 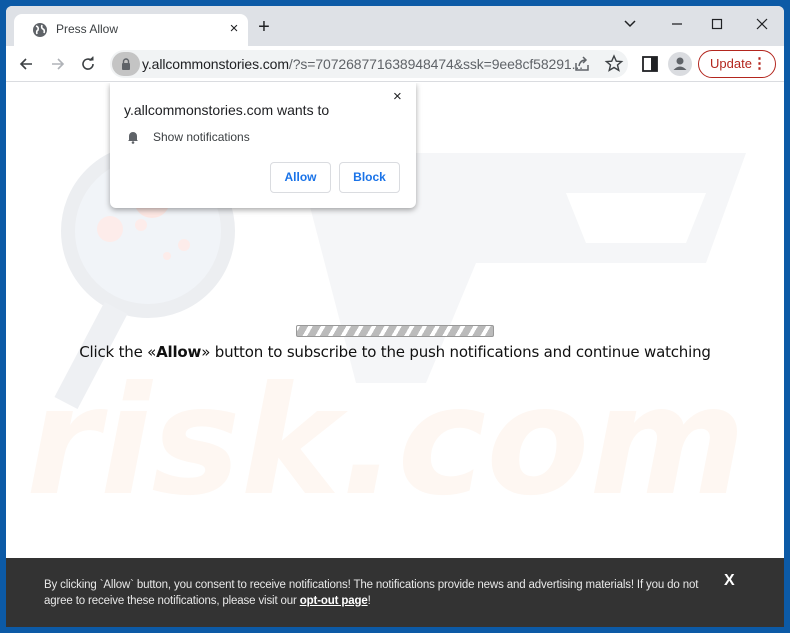 I want to click on share-icon, so click(x=582, y=64).